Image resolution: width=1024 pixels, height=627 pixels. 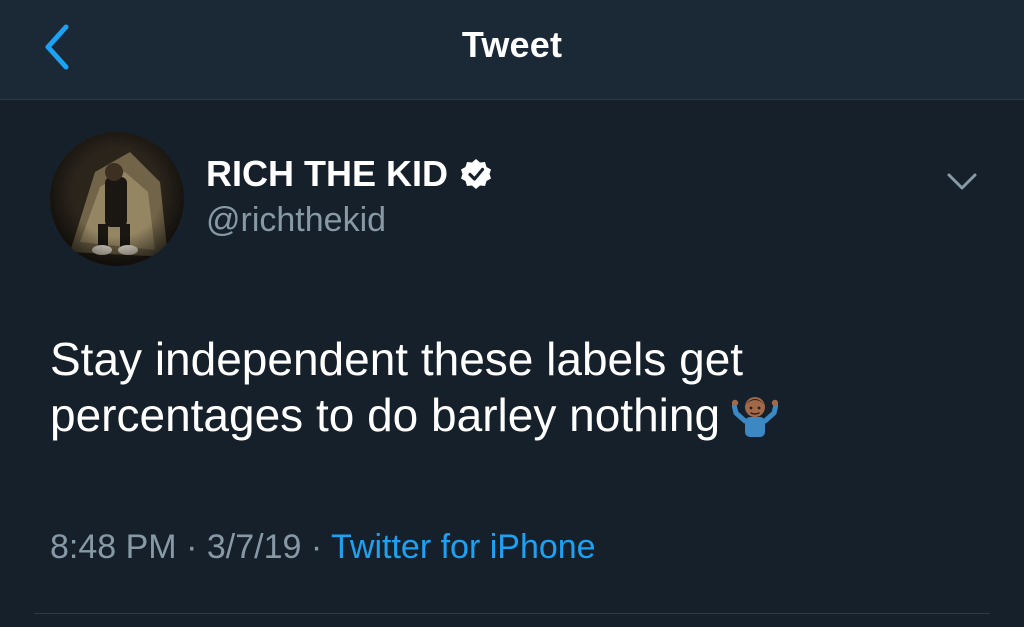 What do you see at coordinates (296, 220) in the screenshot?
I see `author-handle: @richthekid` at bounding box center [296, 220].